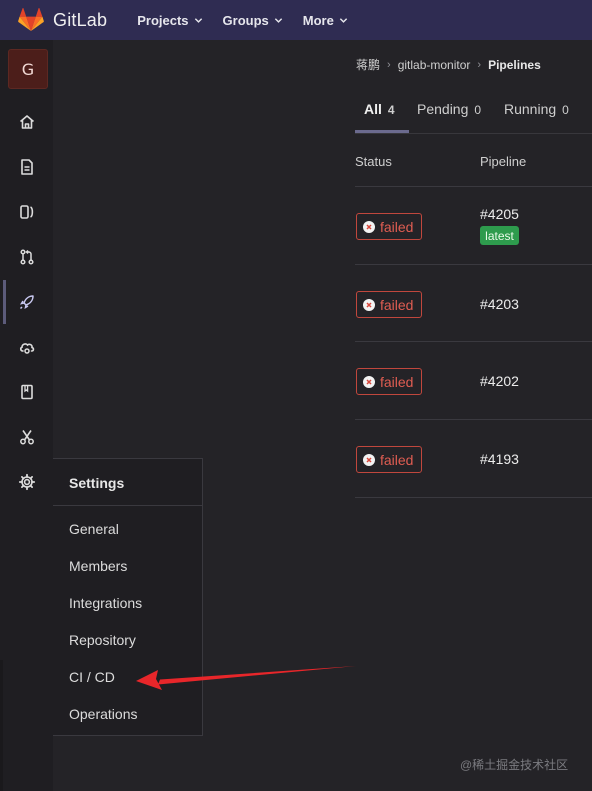 Image resolution: width=592 pixels, height=791 pixels. I want to click on pipeline-id-link: #4205, so click(499, 214).